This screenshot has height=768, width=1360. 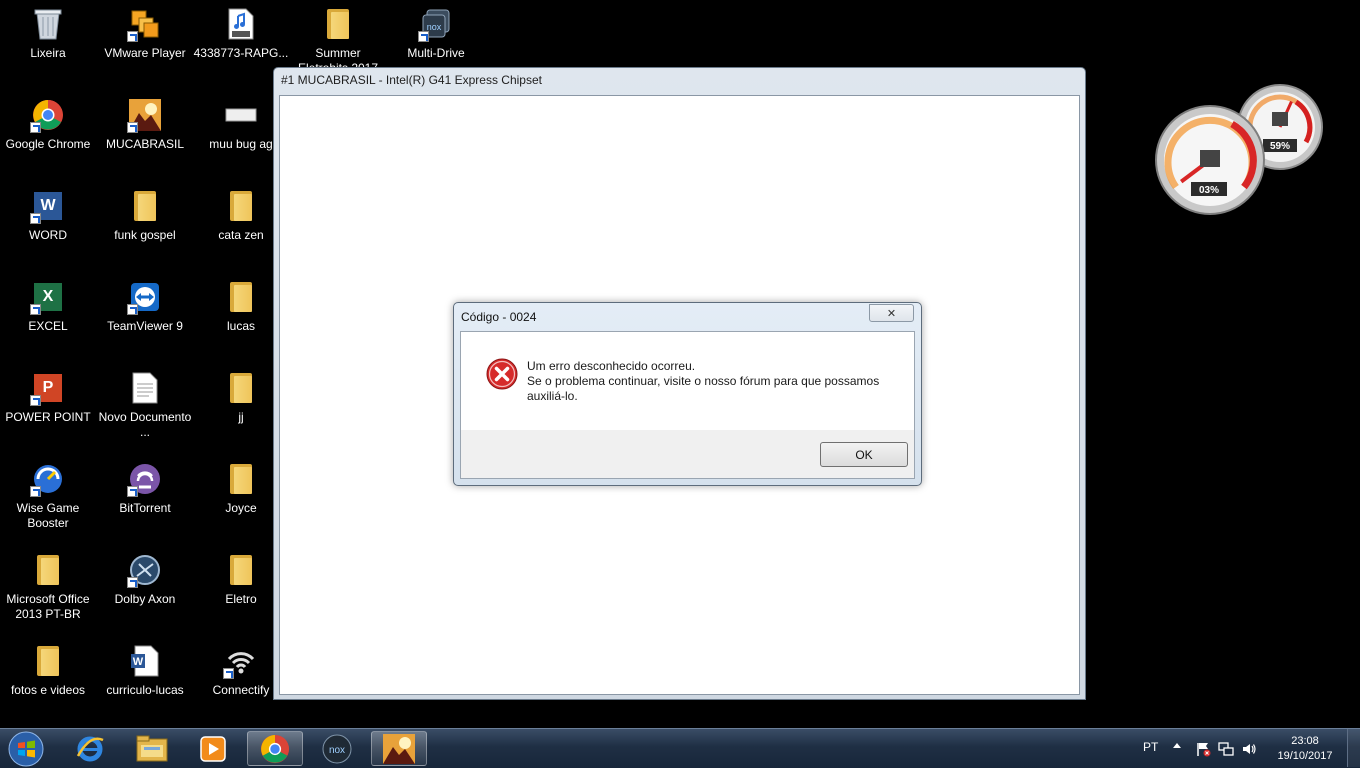 What do you see at coordinates (241, 115) in the screenshot?
I see `bug-image-icon` at bounding box center [241, 115].